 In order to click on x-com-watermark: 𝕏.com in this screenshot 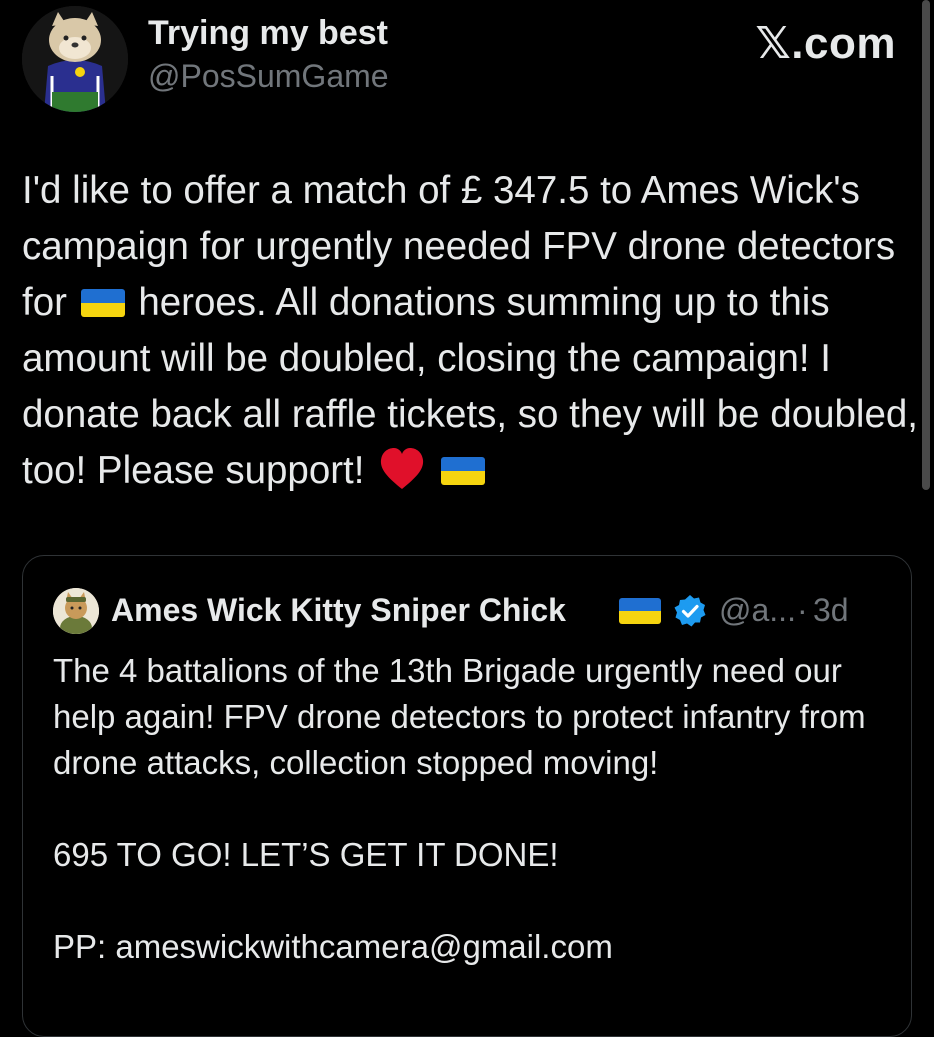, I will do `click(825, 43)`.